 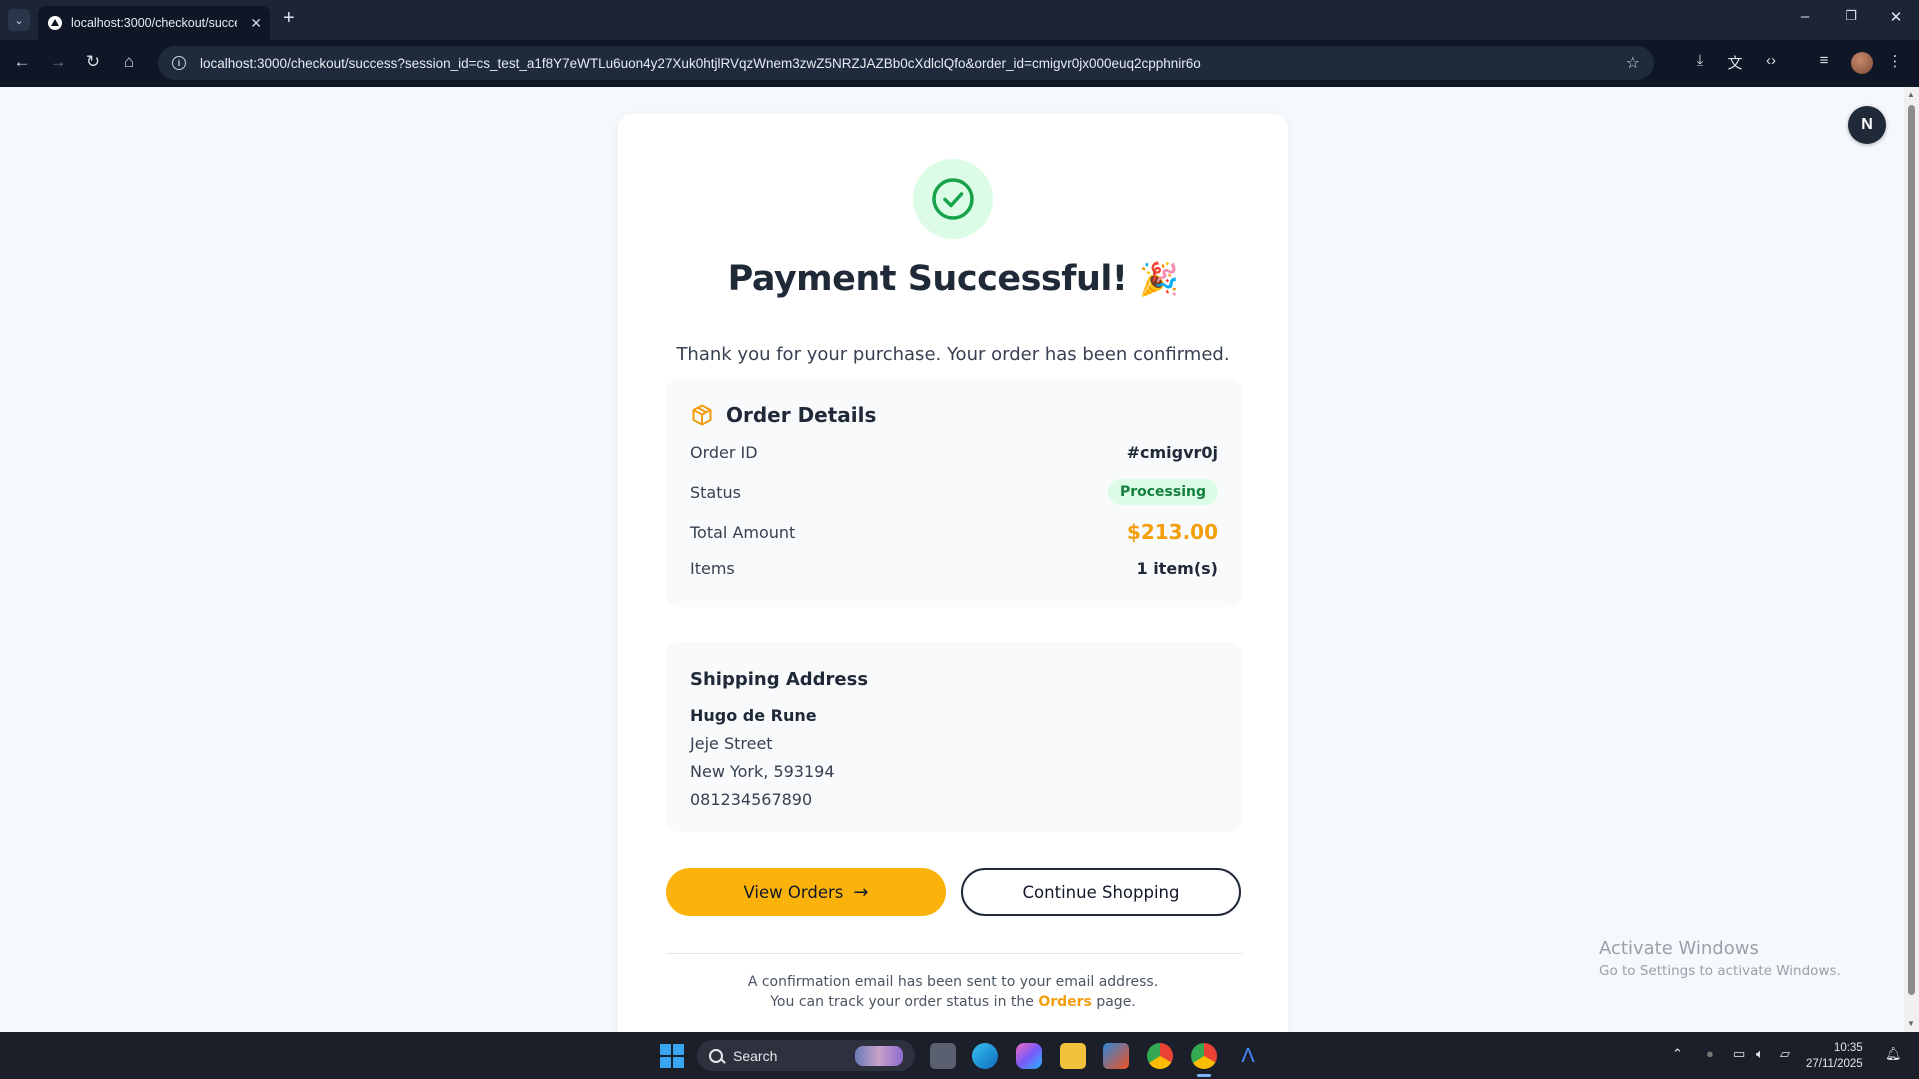 I want to click on orders-link: Orders, so click(x=1065, y=1002).